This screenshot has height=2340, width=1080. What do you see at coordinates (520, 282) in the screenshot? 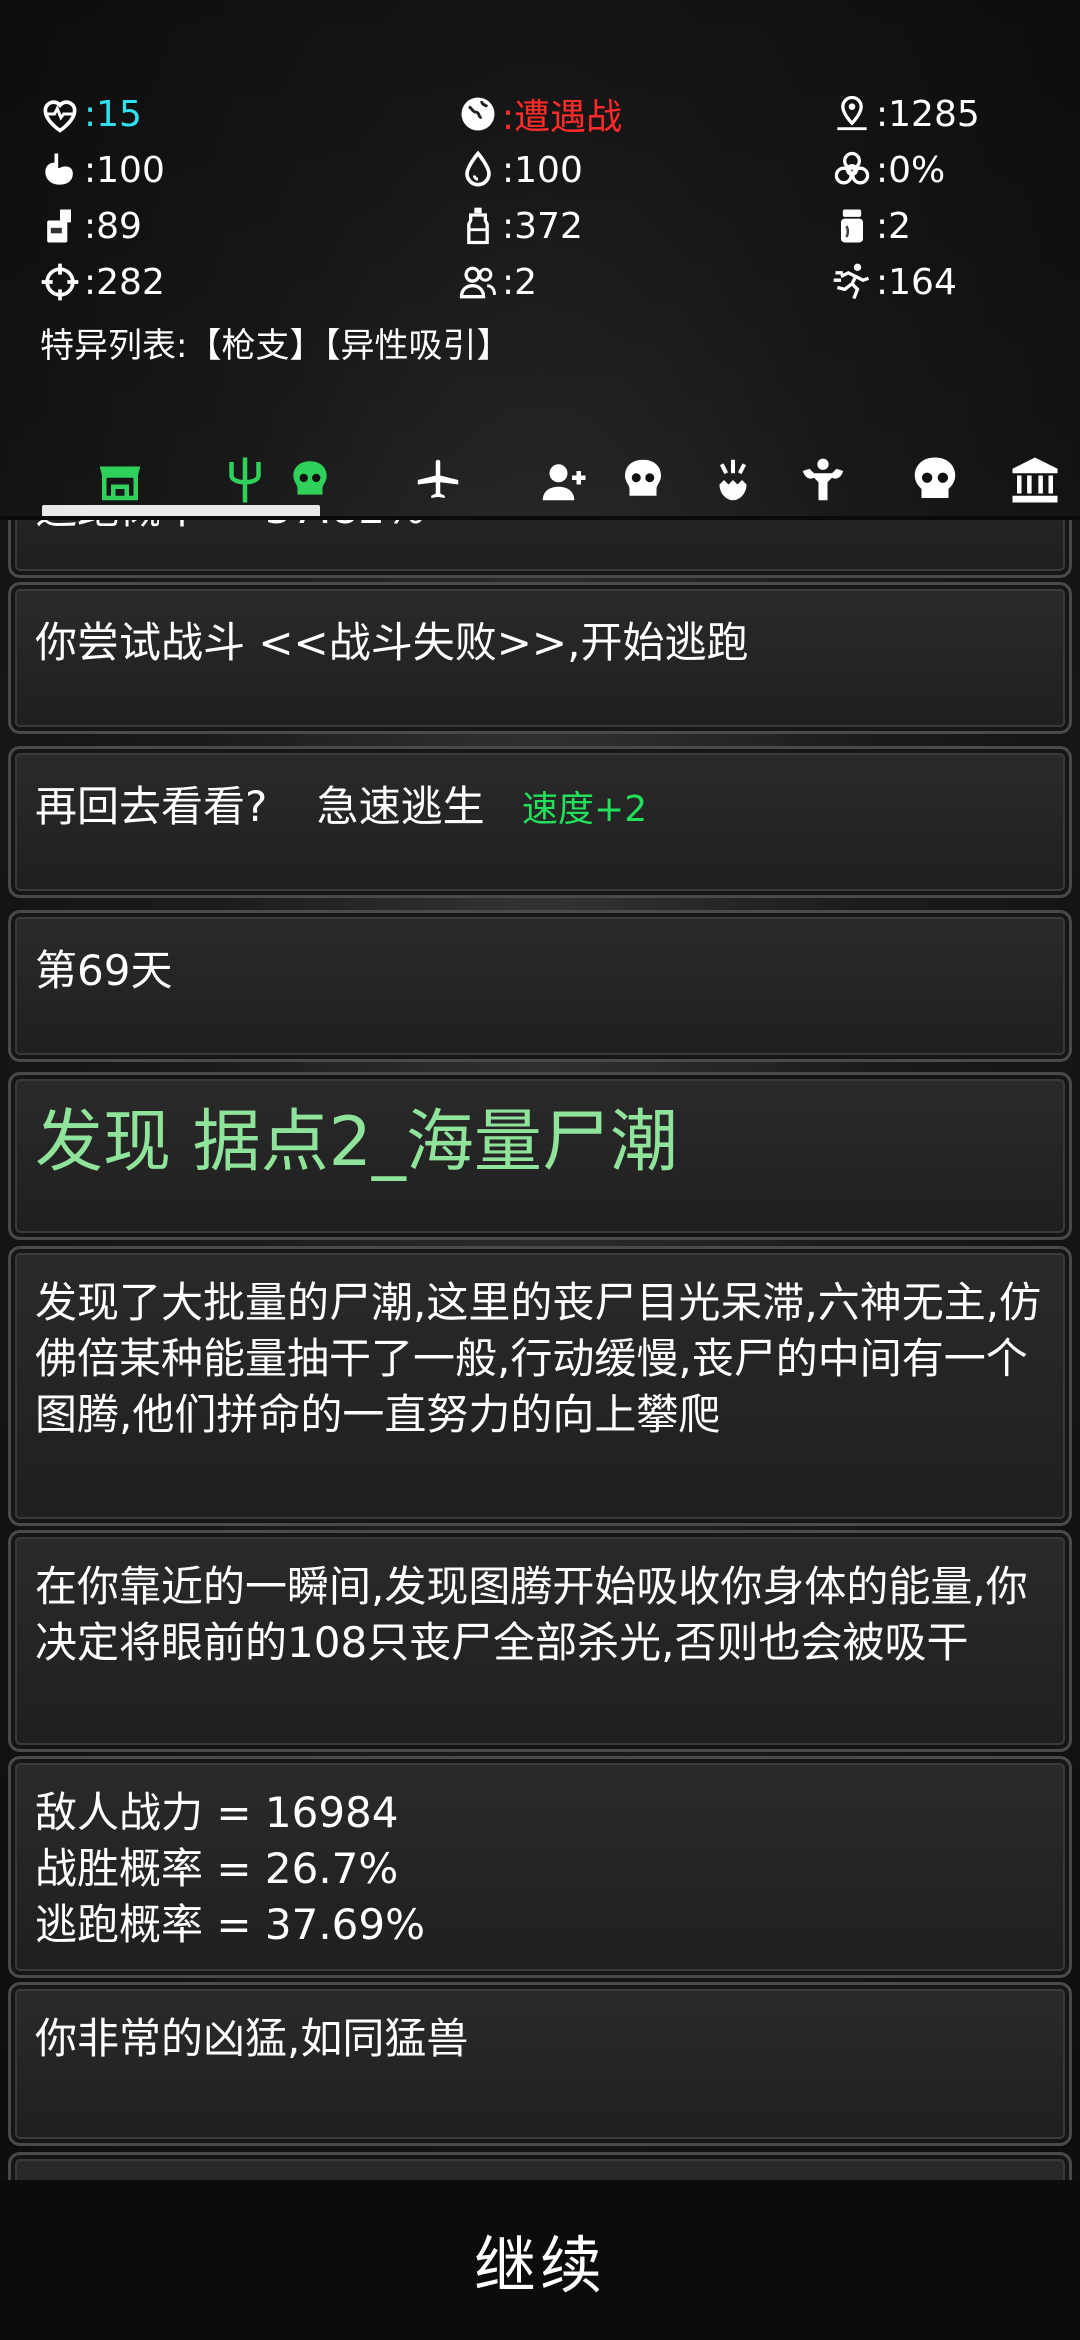
I see `companions-value: :2` at bounding box center [520, 282].